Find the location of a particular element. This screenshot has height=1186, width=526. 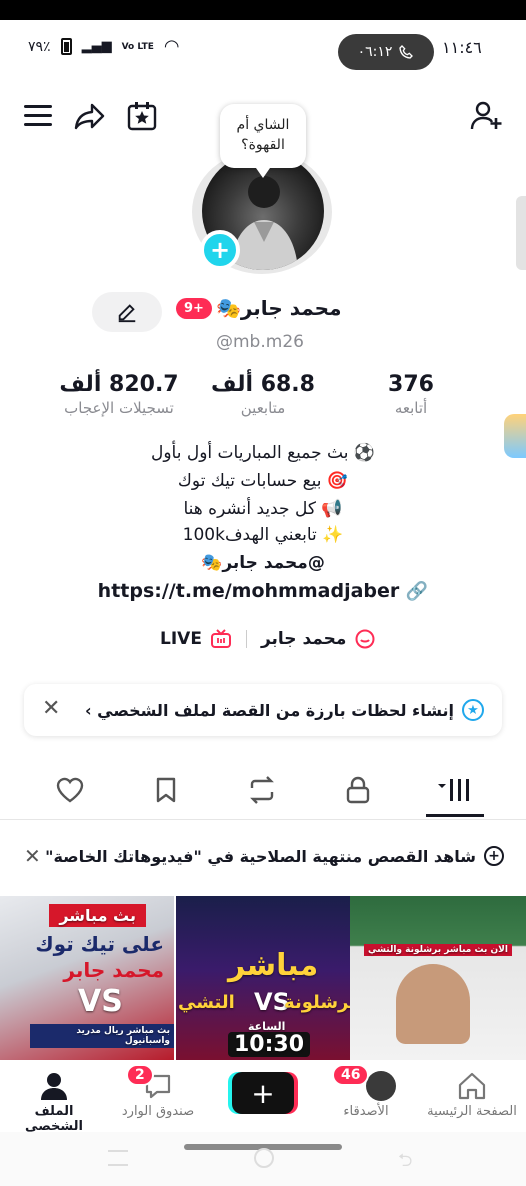

bio-link: https://t.me/mohmmadjaber 🔗 is located at coordinates (263, 591).